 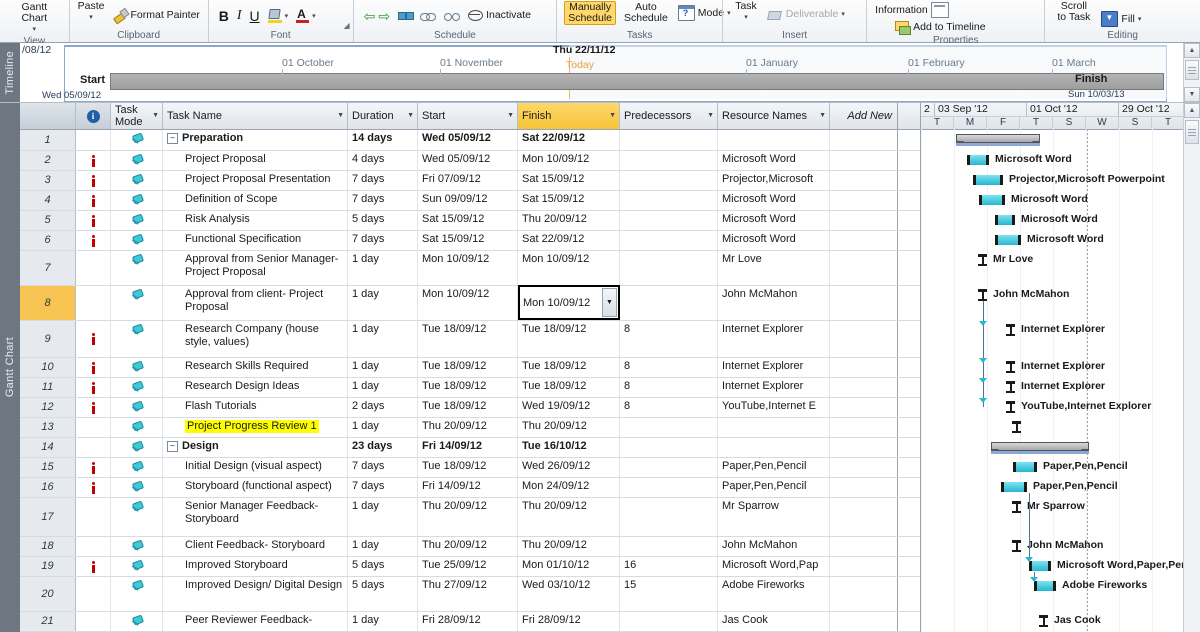 What do you see at coordinates (774, 387) in the screenshot?
I see `resource-names-cell: Internet Explorer` at bounding box center [774, 387].